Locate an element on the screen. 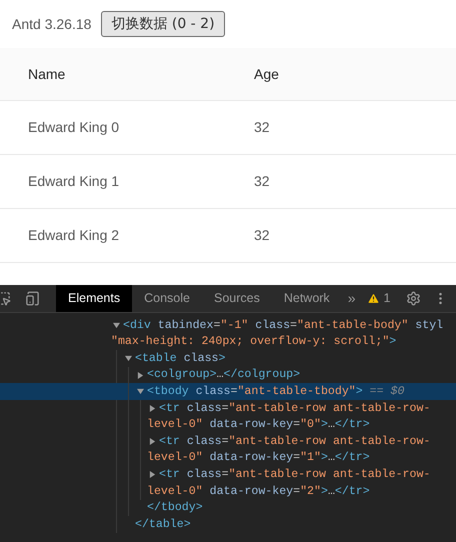  devtools-tab: Network is located at coordinates (307, 298).